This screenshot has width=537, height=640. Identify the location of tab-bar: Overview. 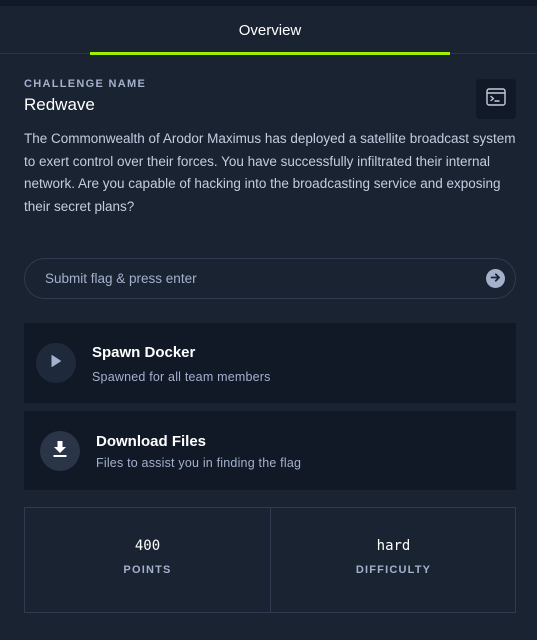
(268, 30).